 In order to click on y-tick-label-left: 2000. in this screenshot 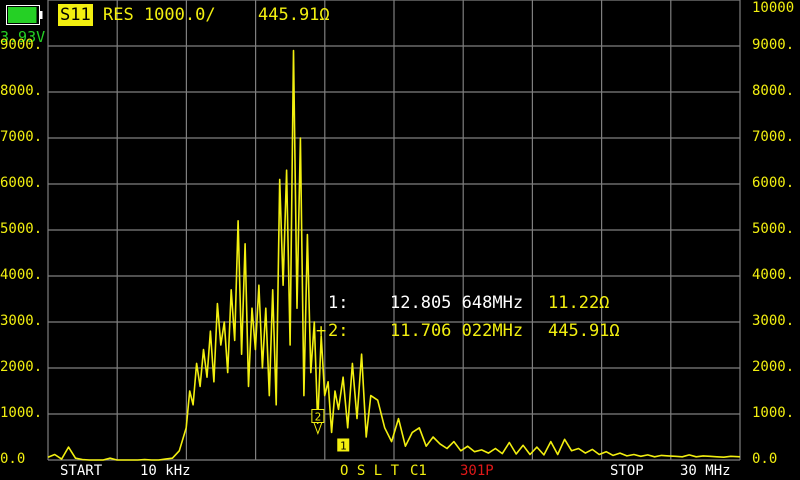, I will do `click(21, 367)`.